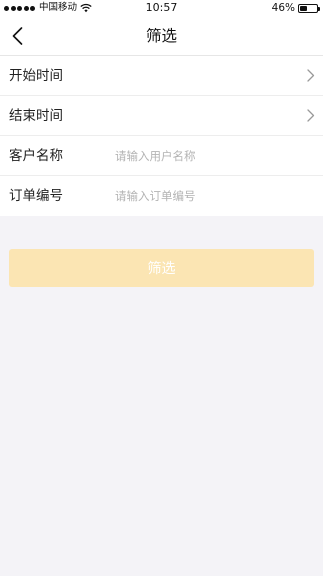 This screenshot has width=323, height=576. What do you see at coordinates (303, 8) in the screenshot?
I see `battery-level-fill` at bounding box center [303, 8].